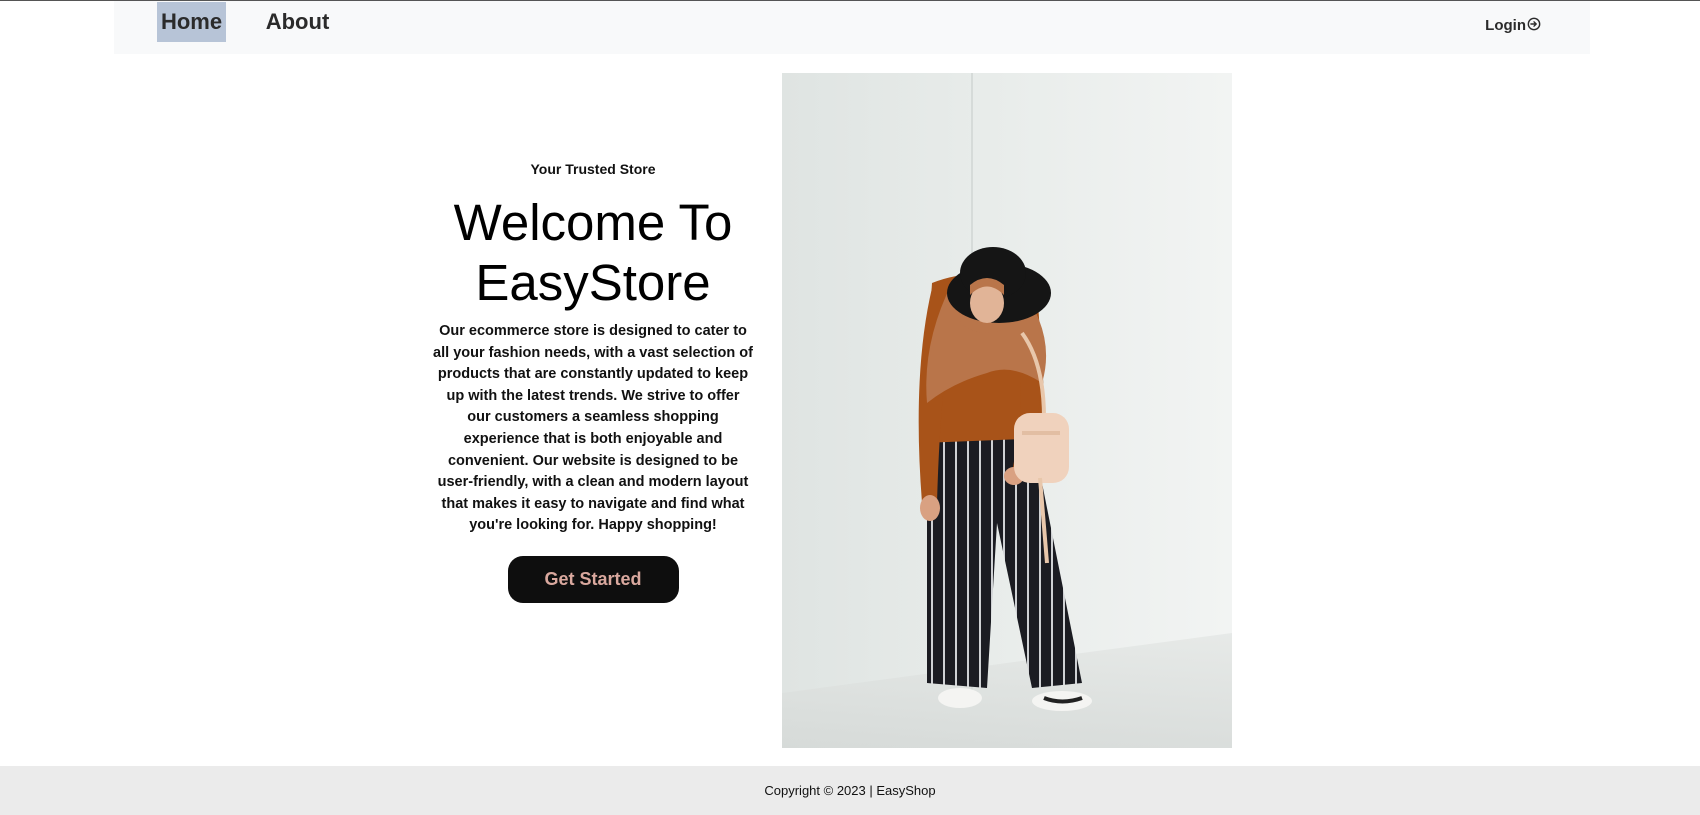 This screenshot has height=815, width=1700. What do you see at coordinates (852, 27) in the screenshot?
I see `navbar: Home About Login` at bounding box center [852, 27].